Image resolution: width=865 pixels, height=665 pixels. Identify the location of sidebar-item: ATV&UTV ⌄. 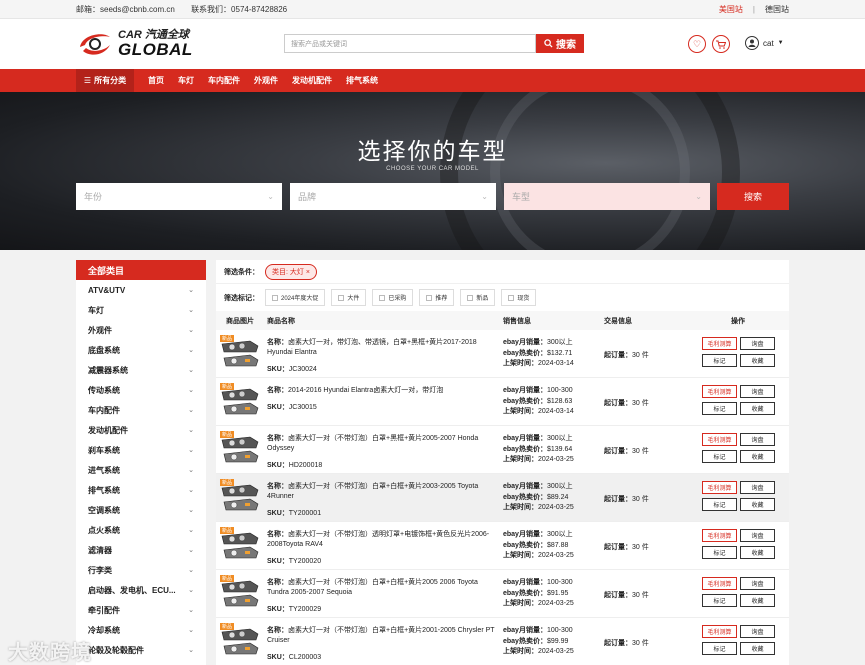
(141, 290).